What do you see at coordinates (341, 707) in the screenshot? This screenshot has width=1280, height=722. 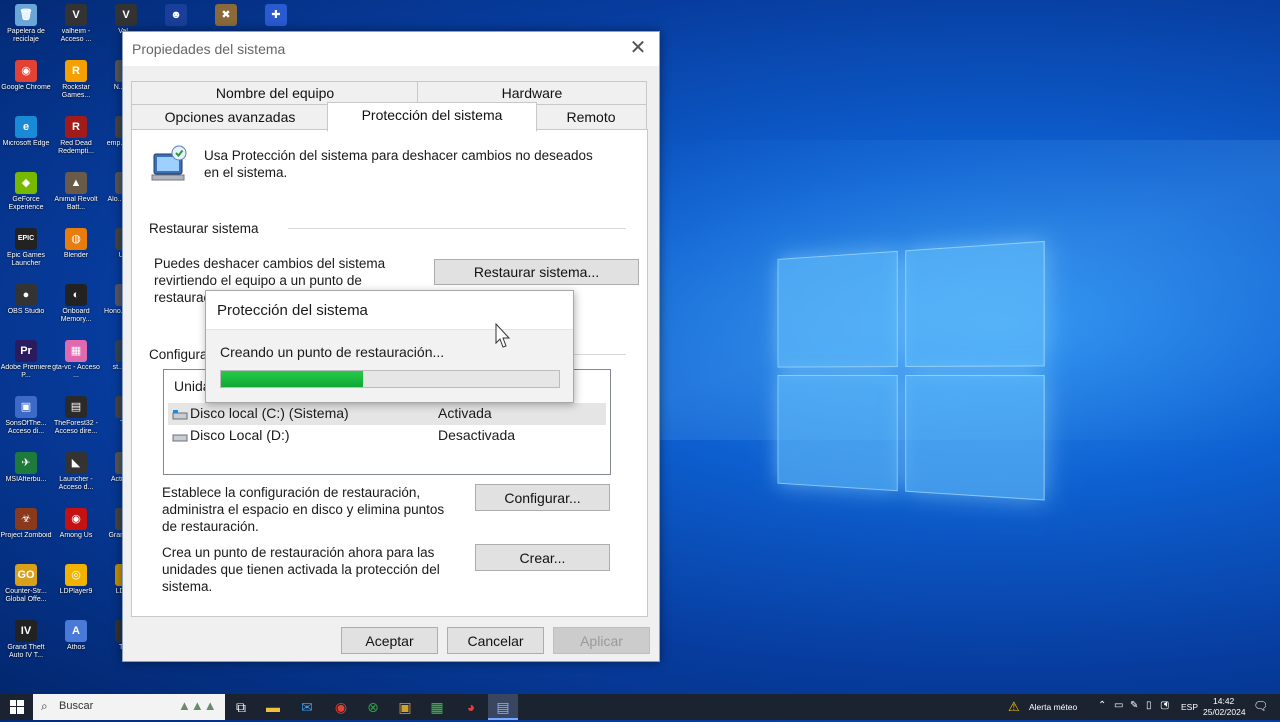 I see `chrome-icon: ◉` at bounding box center [341, 707].